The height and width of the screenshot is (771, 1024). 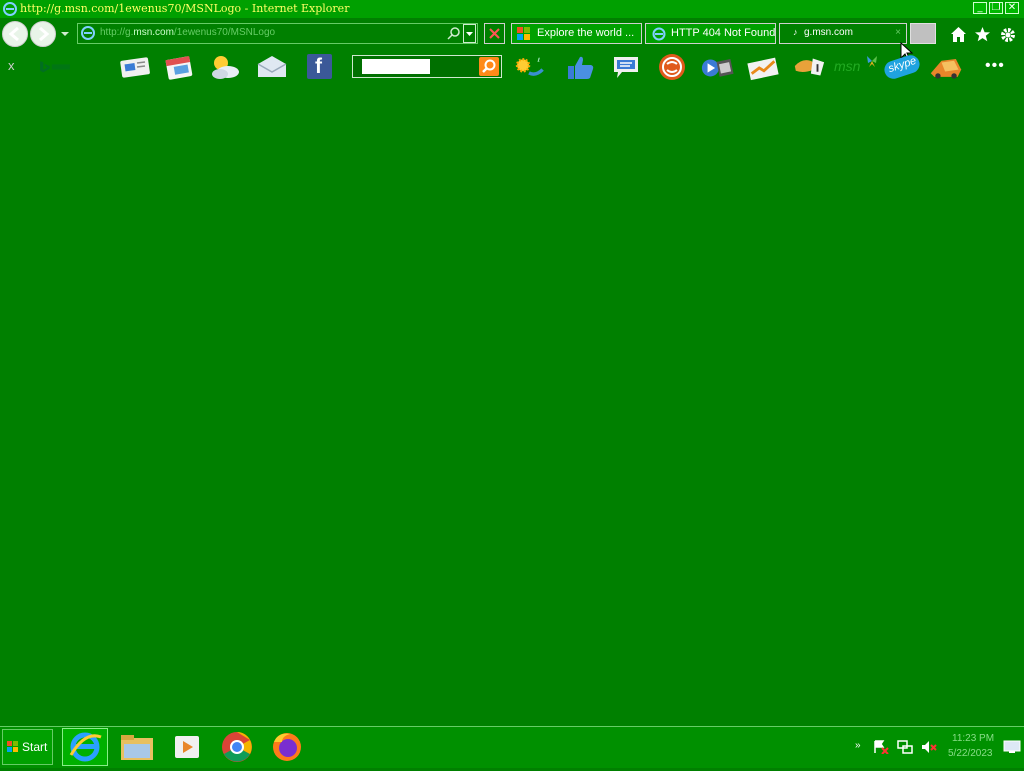 What do you see at coordinates (88, 33) in the screenshot?
I see `page-ie-icon` at bounding box center [88, 33].